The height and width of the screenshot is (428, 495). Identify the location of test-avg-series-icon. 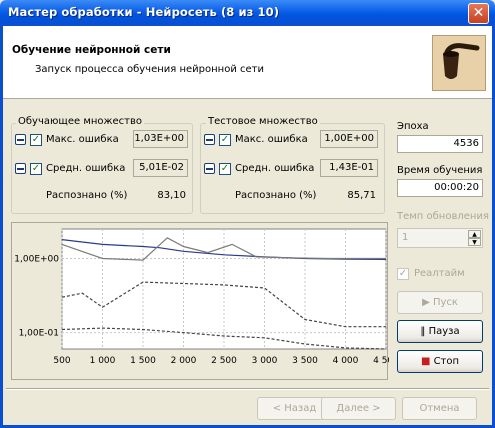
(209, 168).